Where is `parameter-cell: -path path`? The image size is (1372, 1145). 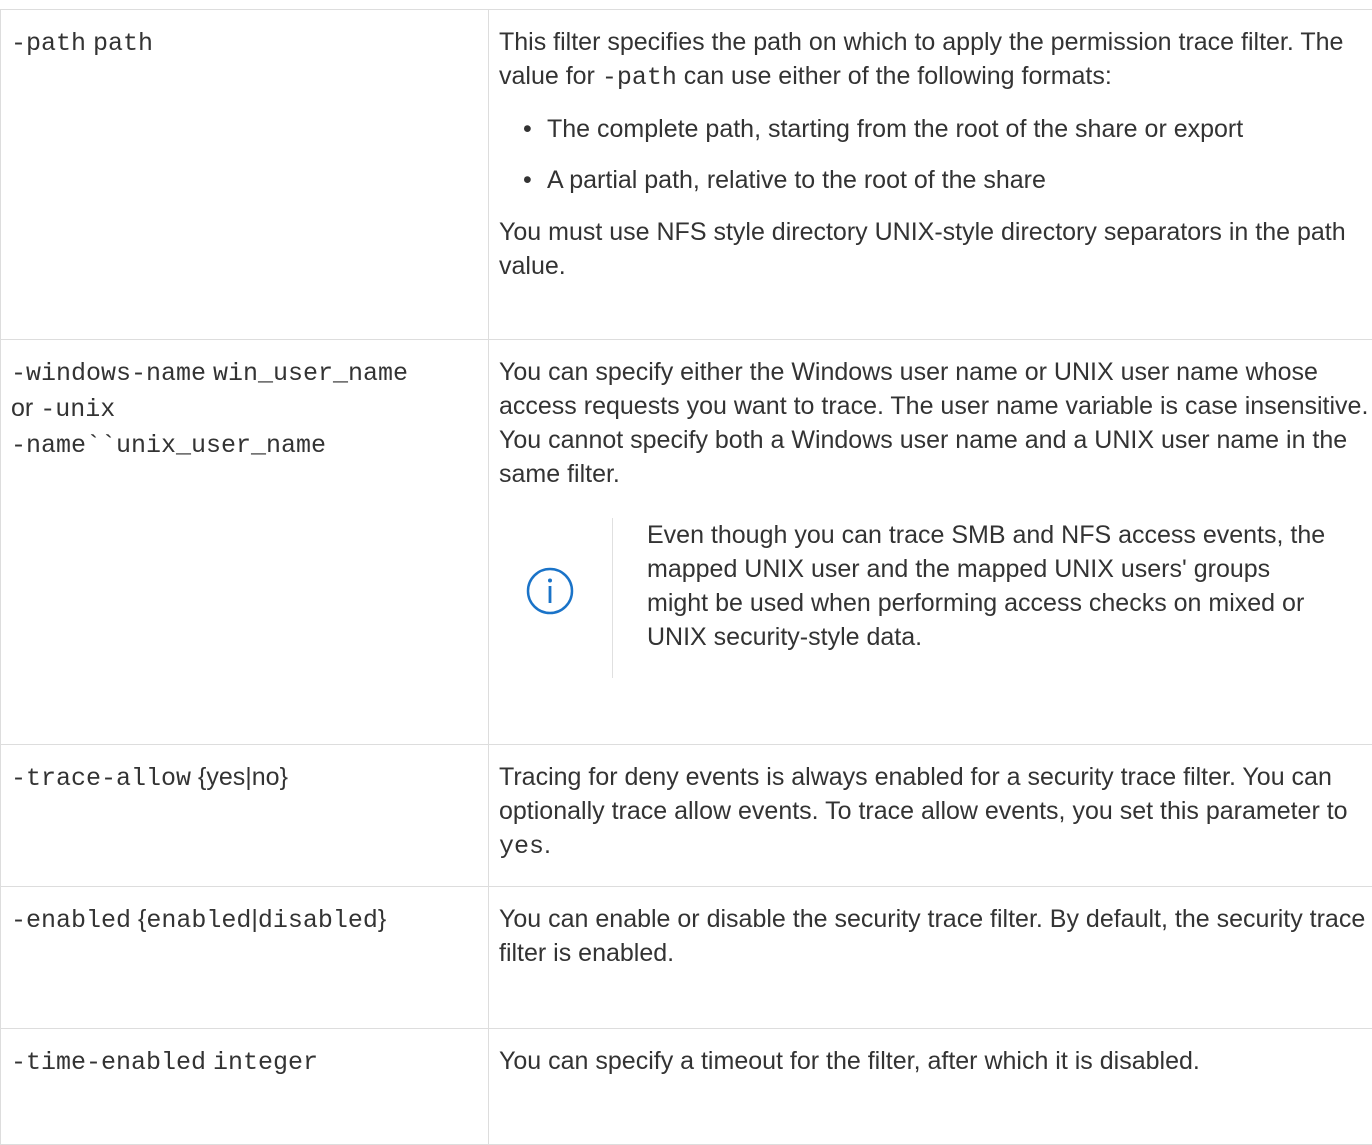 parameter-cell: -path path is located at coordinates (245, 175).